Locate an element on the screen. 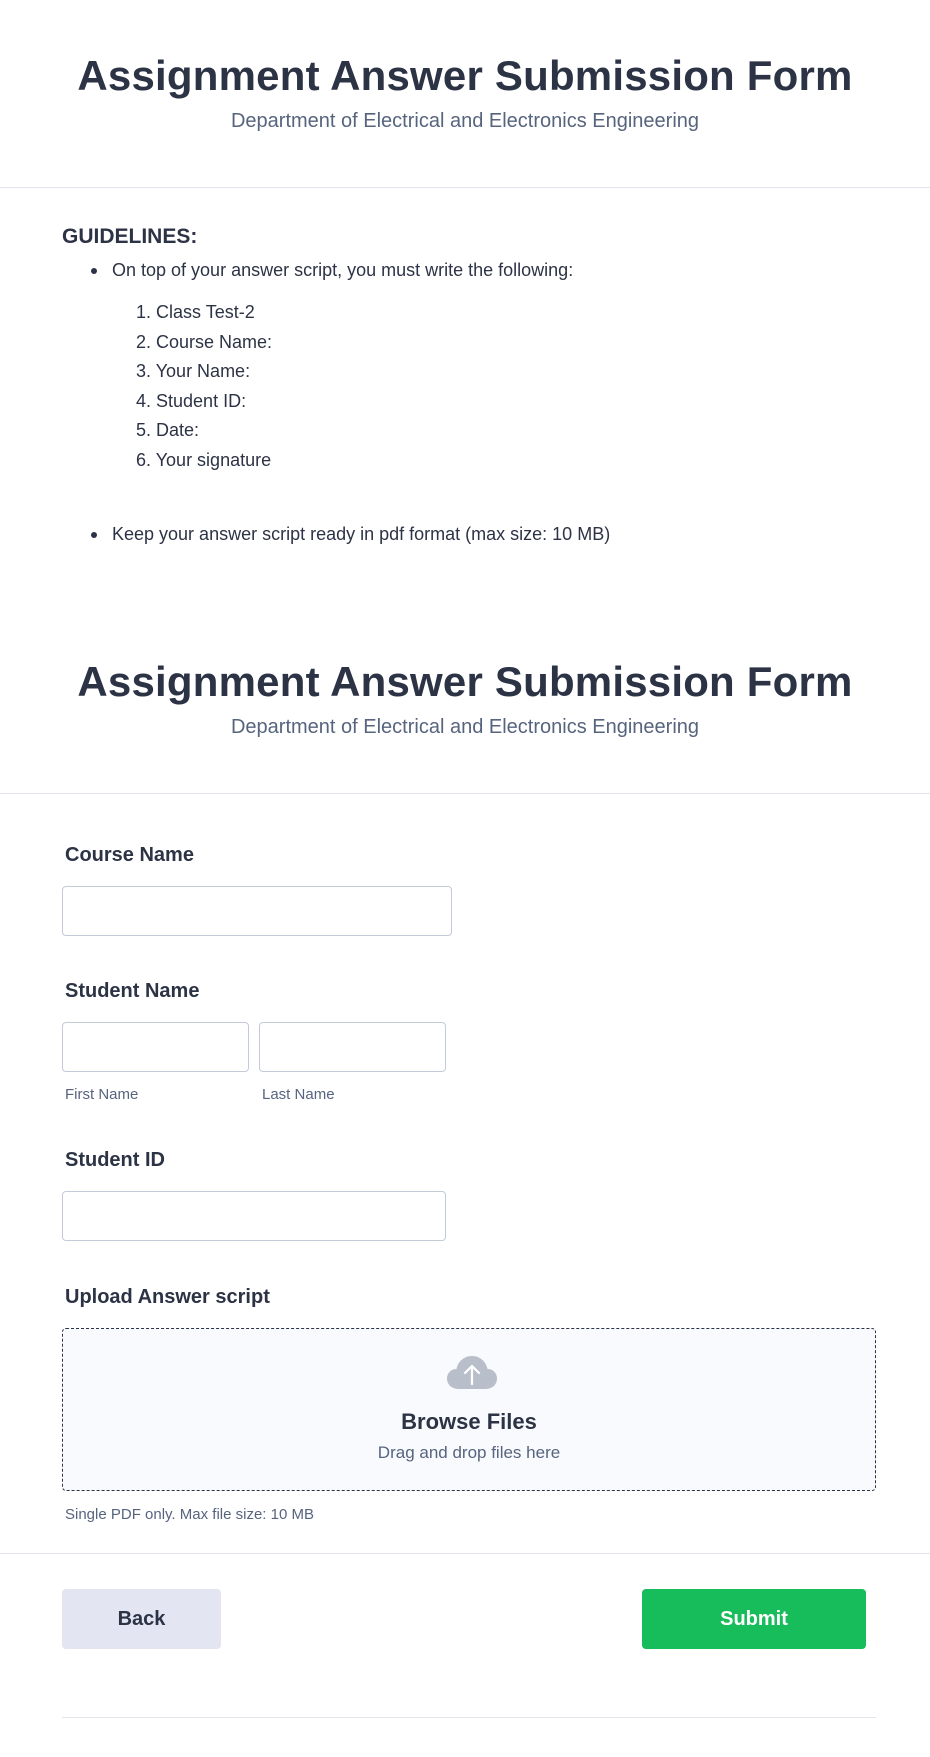  list-item: 1. Class Test-2 is located at coordinates (195, 312).